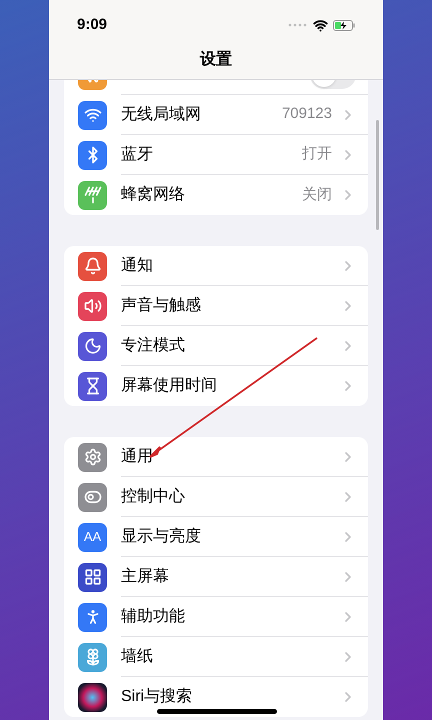 The image size is (432, 720). I want to click on row-value: 打开, so click(317, 154).